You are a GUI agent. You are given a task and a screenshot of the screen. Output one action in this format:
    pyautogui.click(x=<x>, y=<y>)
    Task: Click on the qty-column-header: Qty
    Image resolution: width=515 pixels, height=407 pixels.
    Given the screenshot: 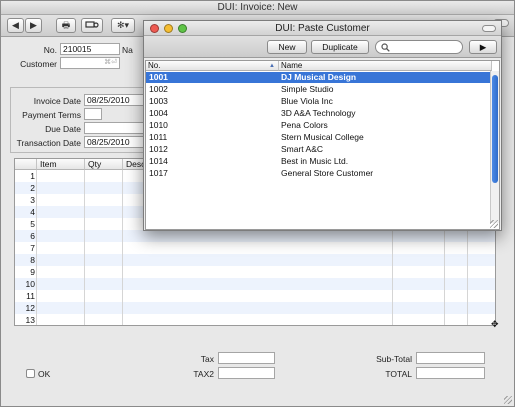 What is the action you would take?
    pyautogui.click(x=104, y=164)
    